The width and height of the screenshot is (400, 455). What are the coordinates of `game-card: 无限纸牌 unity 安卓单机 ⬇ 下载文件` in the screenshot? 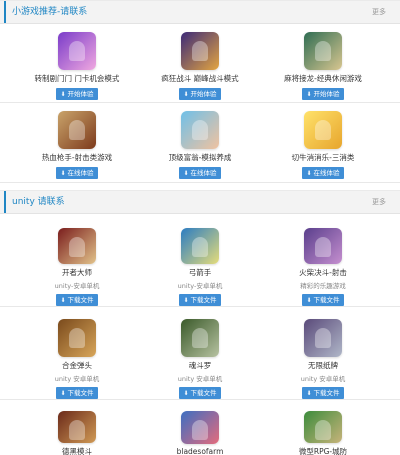 It's located at (323, 359).